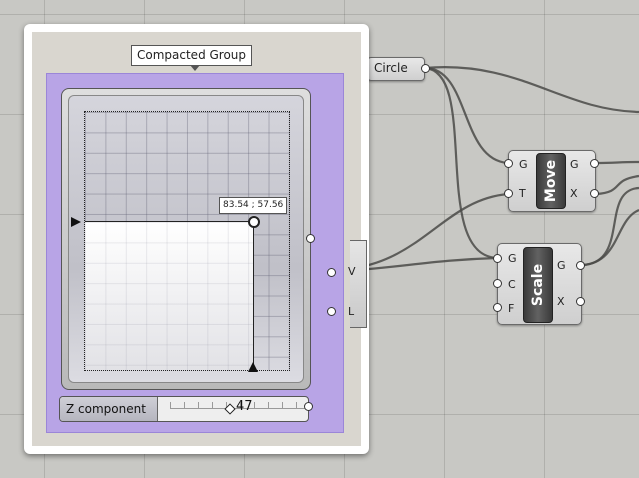 This screenshot has height=478, width=639. Describe the element at coordinates (497, 307) in the screenshot. I see `scale-f-grip` at that location.